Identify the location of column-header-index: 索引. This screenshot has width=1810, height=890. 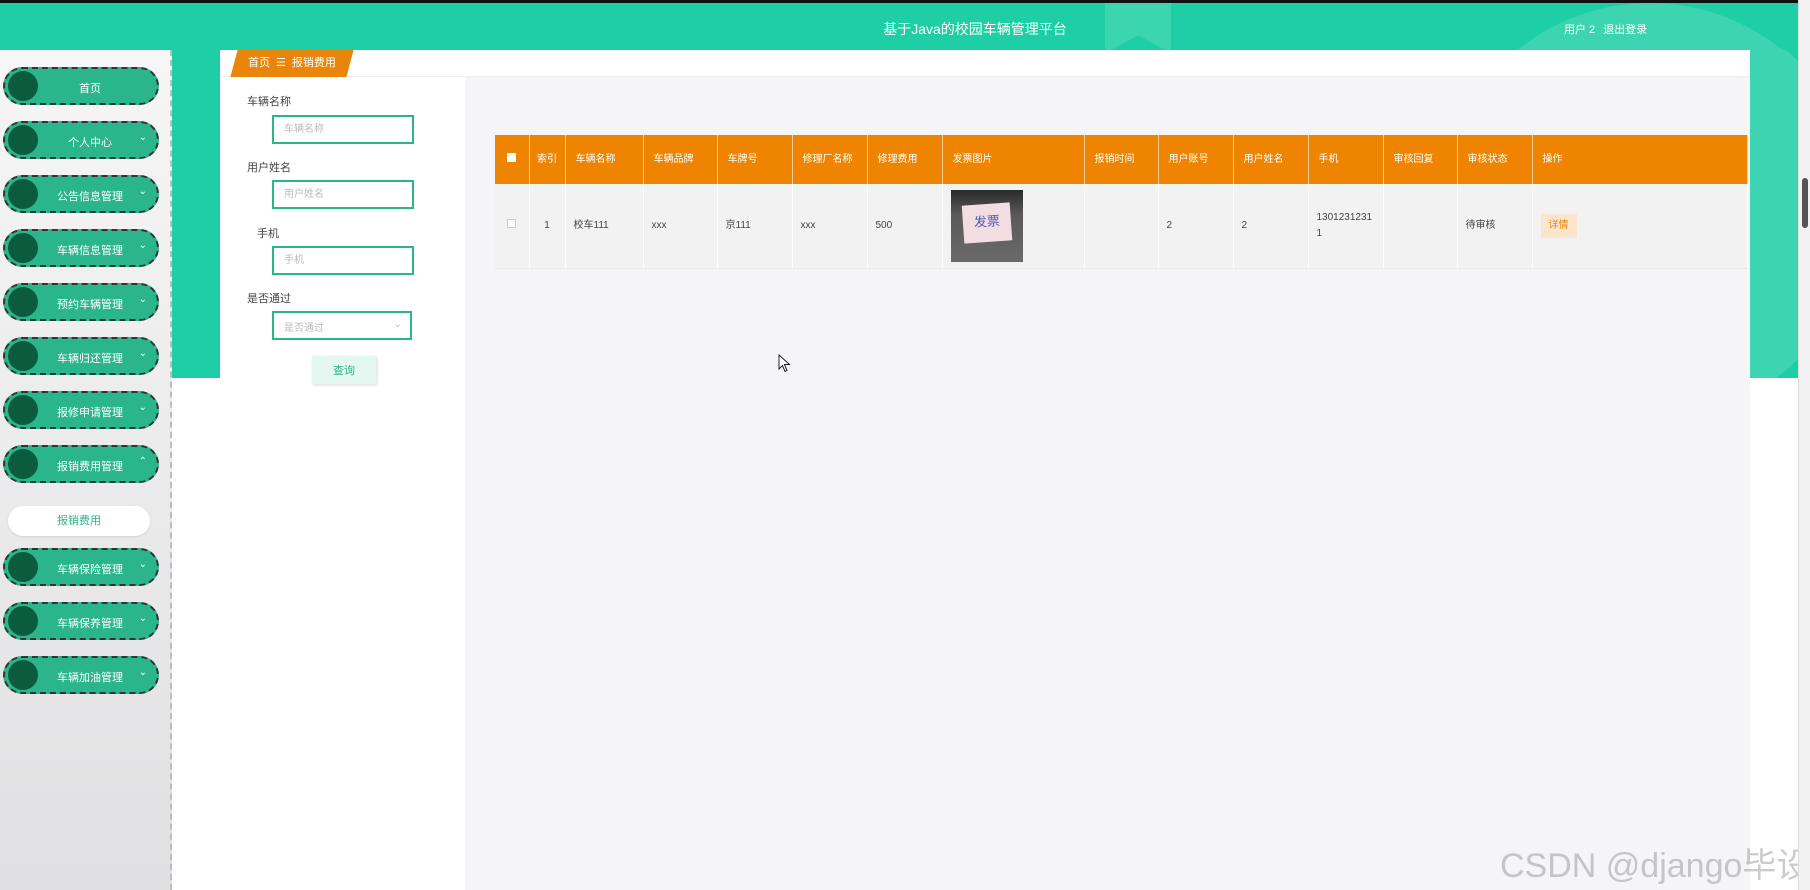
(547, 159).